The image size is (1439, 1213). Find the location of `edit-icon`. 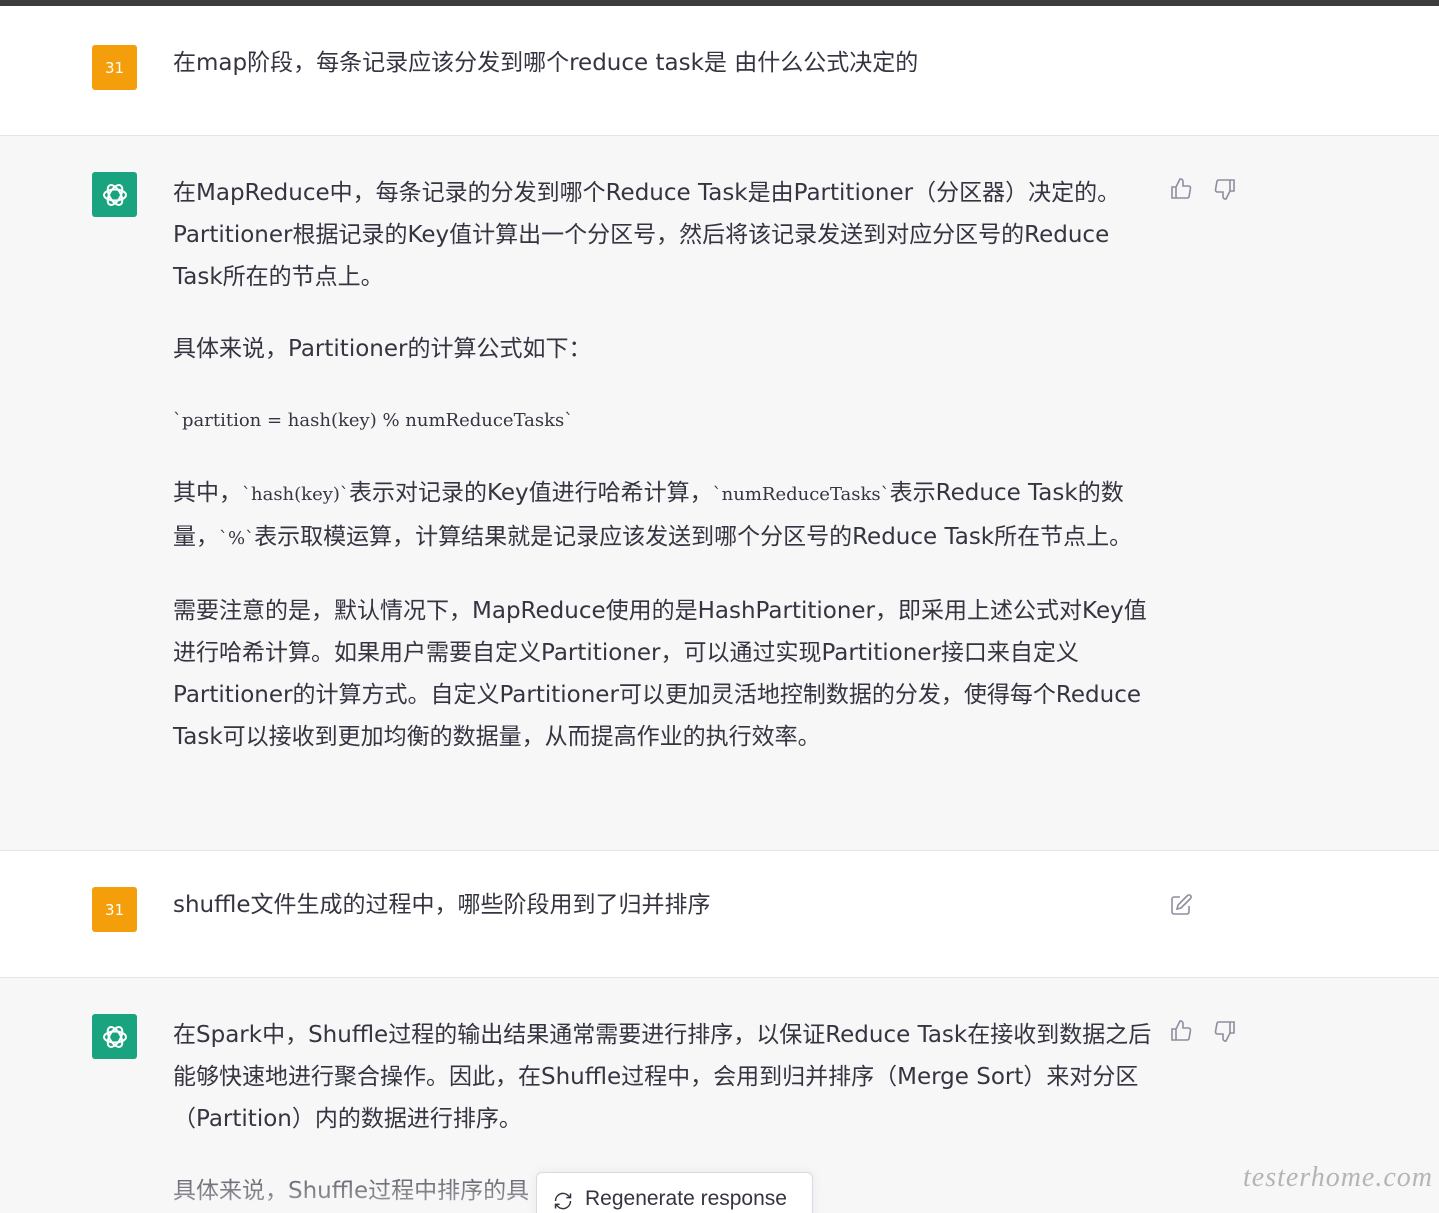

edit-icon is located at coordinates (1181, 905).